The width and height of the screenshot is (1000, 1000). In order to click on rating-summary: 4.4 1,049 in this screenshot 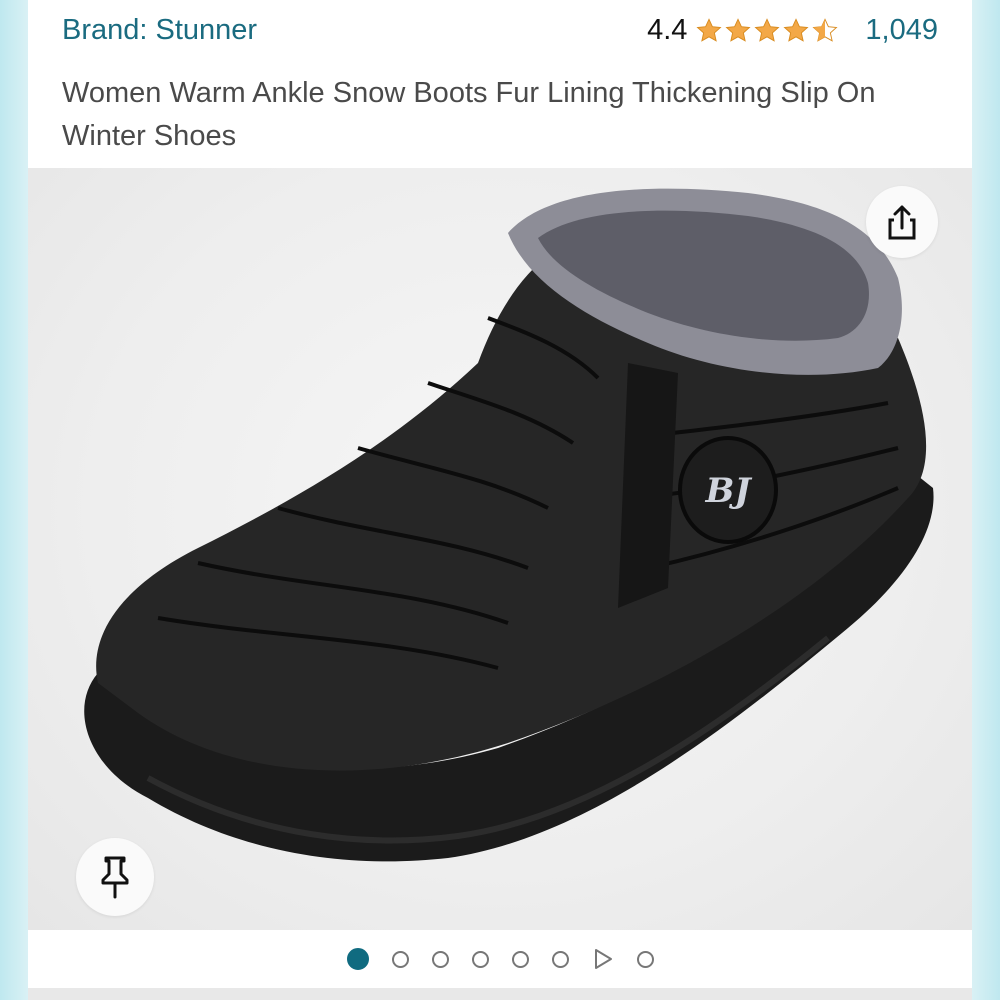, I will do `click(792, 30)`.